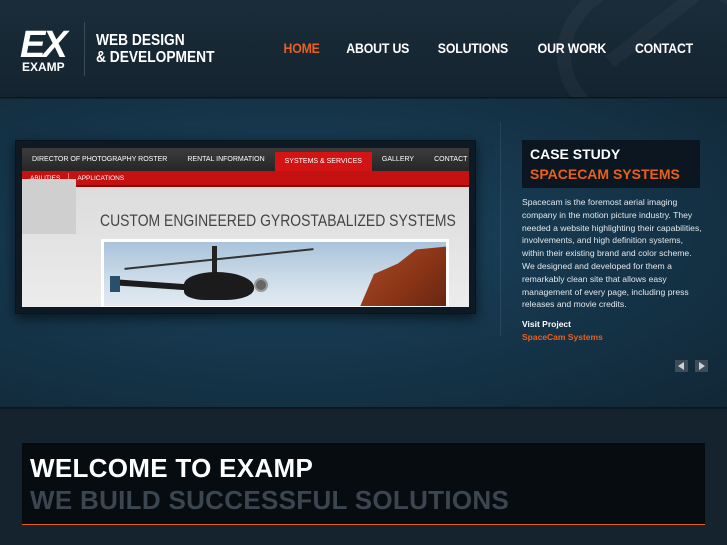 The height and width of the screenshot is (545, 727). What do you see at coordinates (398, 159) in the screenshot?
I see `screenshot-nav-item: GALLERY` at bounding box center [398, 159].